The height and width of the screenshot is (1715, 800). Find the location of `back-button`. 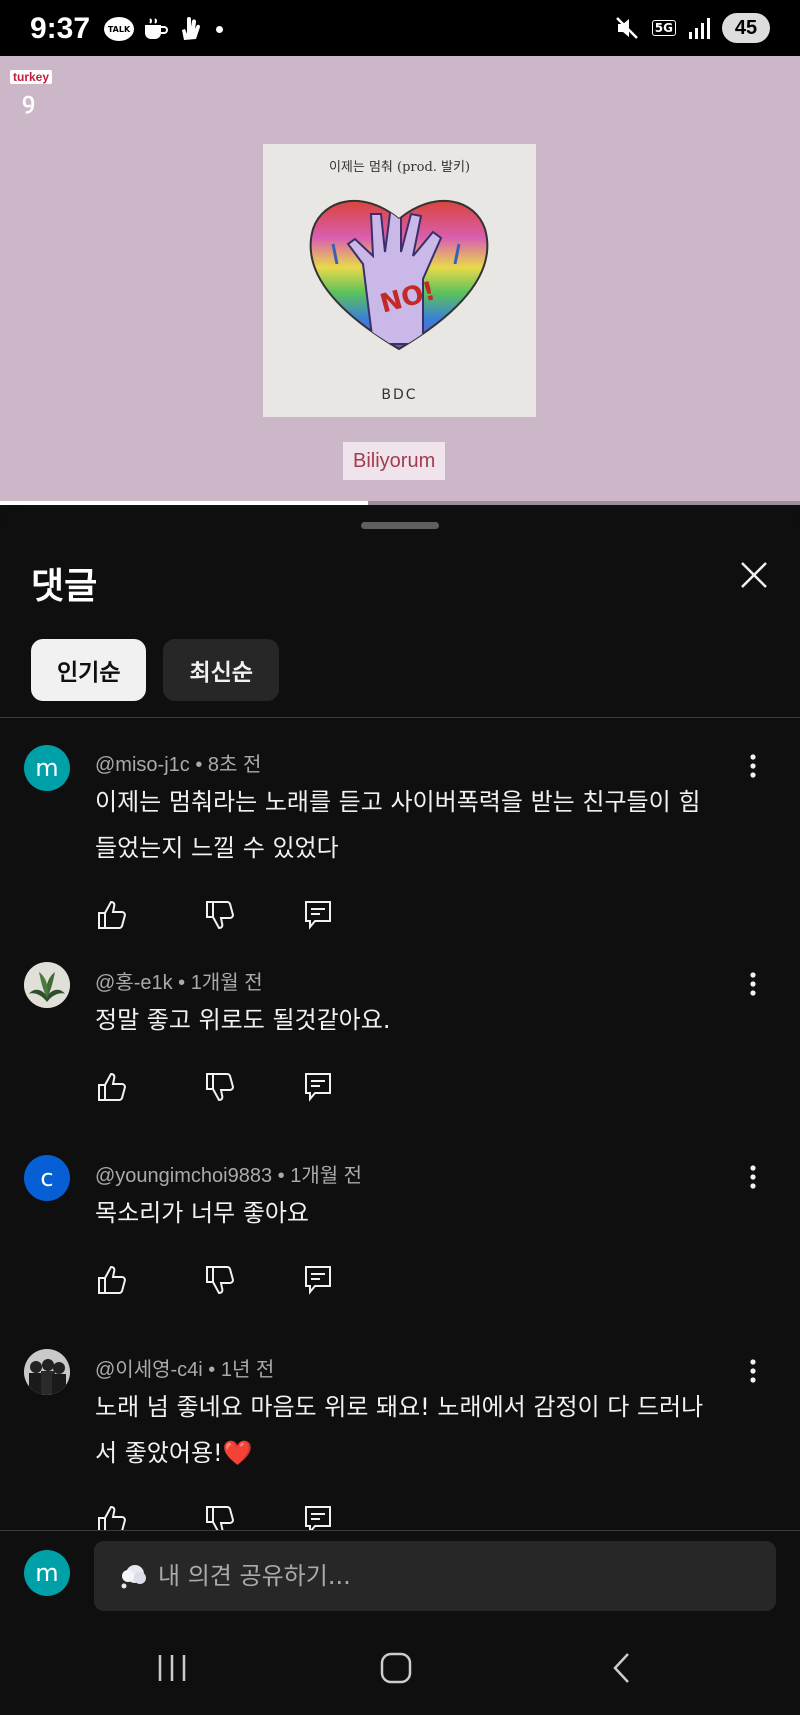

back-button is located at coordinates (622, 1668).